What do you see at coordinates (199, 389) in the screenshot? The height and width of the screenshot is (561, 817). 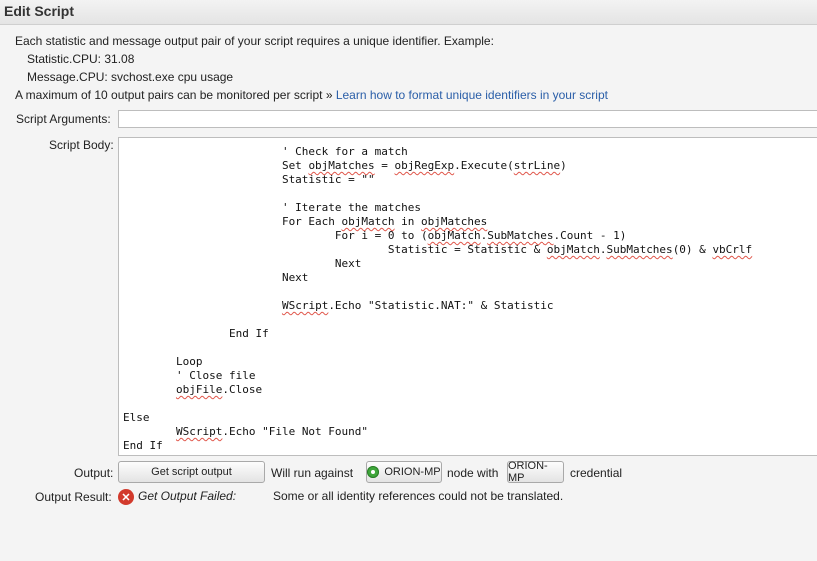 I see `spellcheck-word: objFile` at bounding box center [199, 389].